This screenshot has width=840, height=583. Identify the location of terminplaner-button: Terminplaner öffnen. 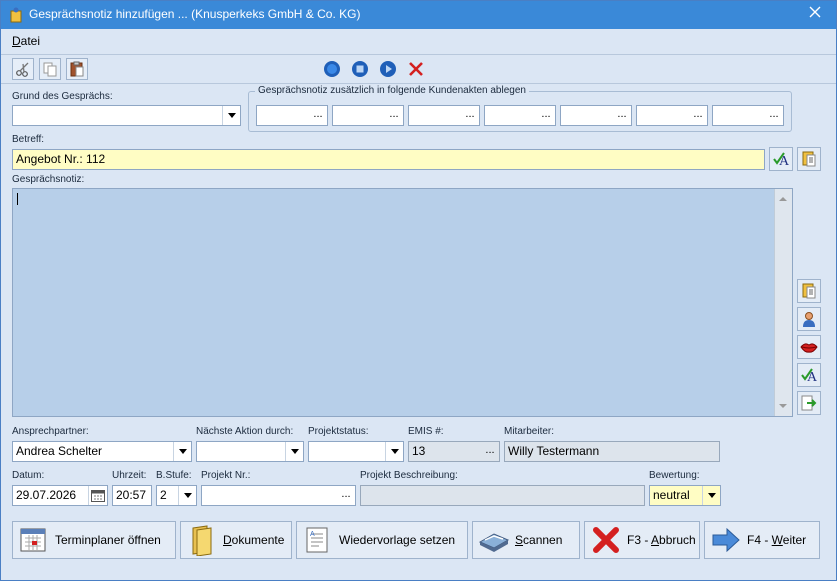
(94, 540).